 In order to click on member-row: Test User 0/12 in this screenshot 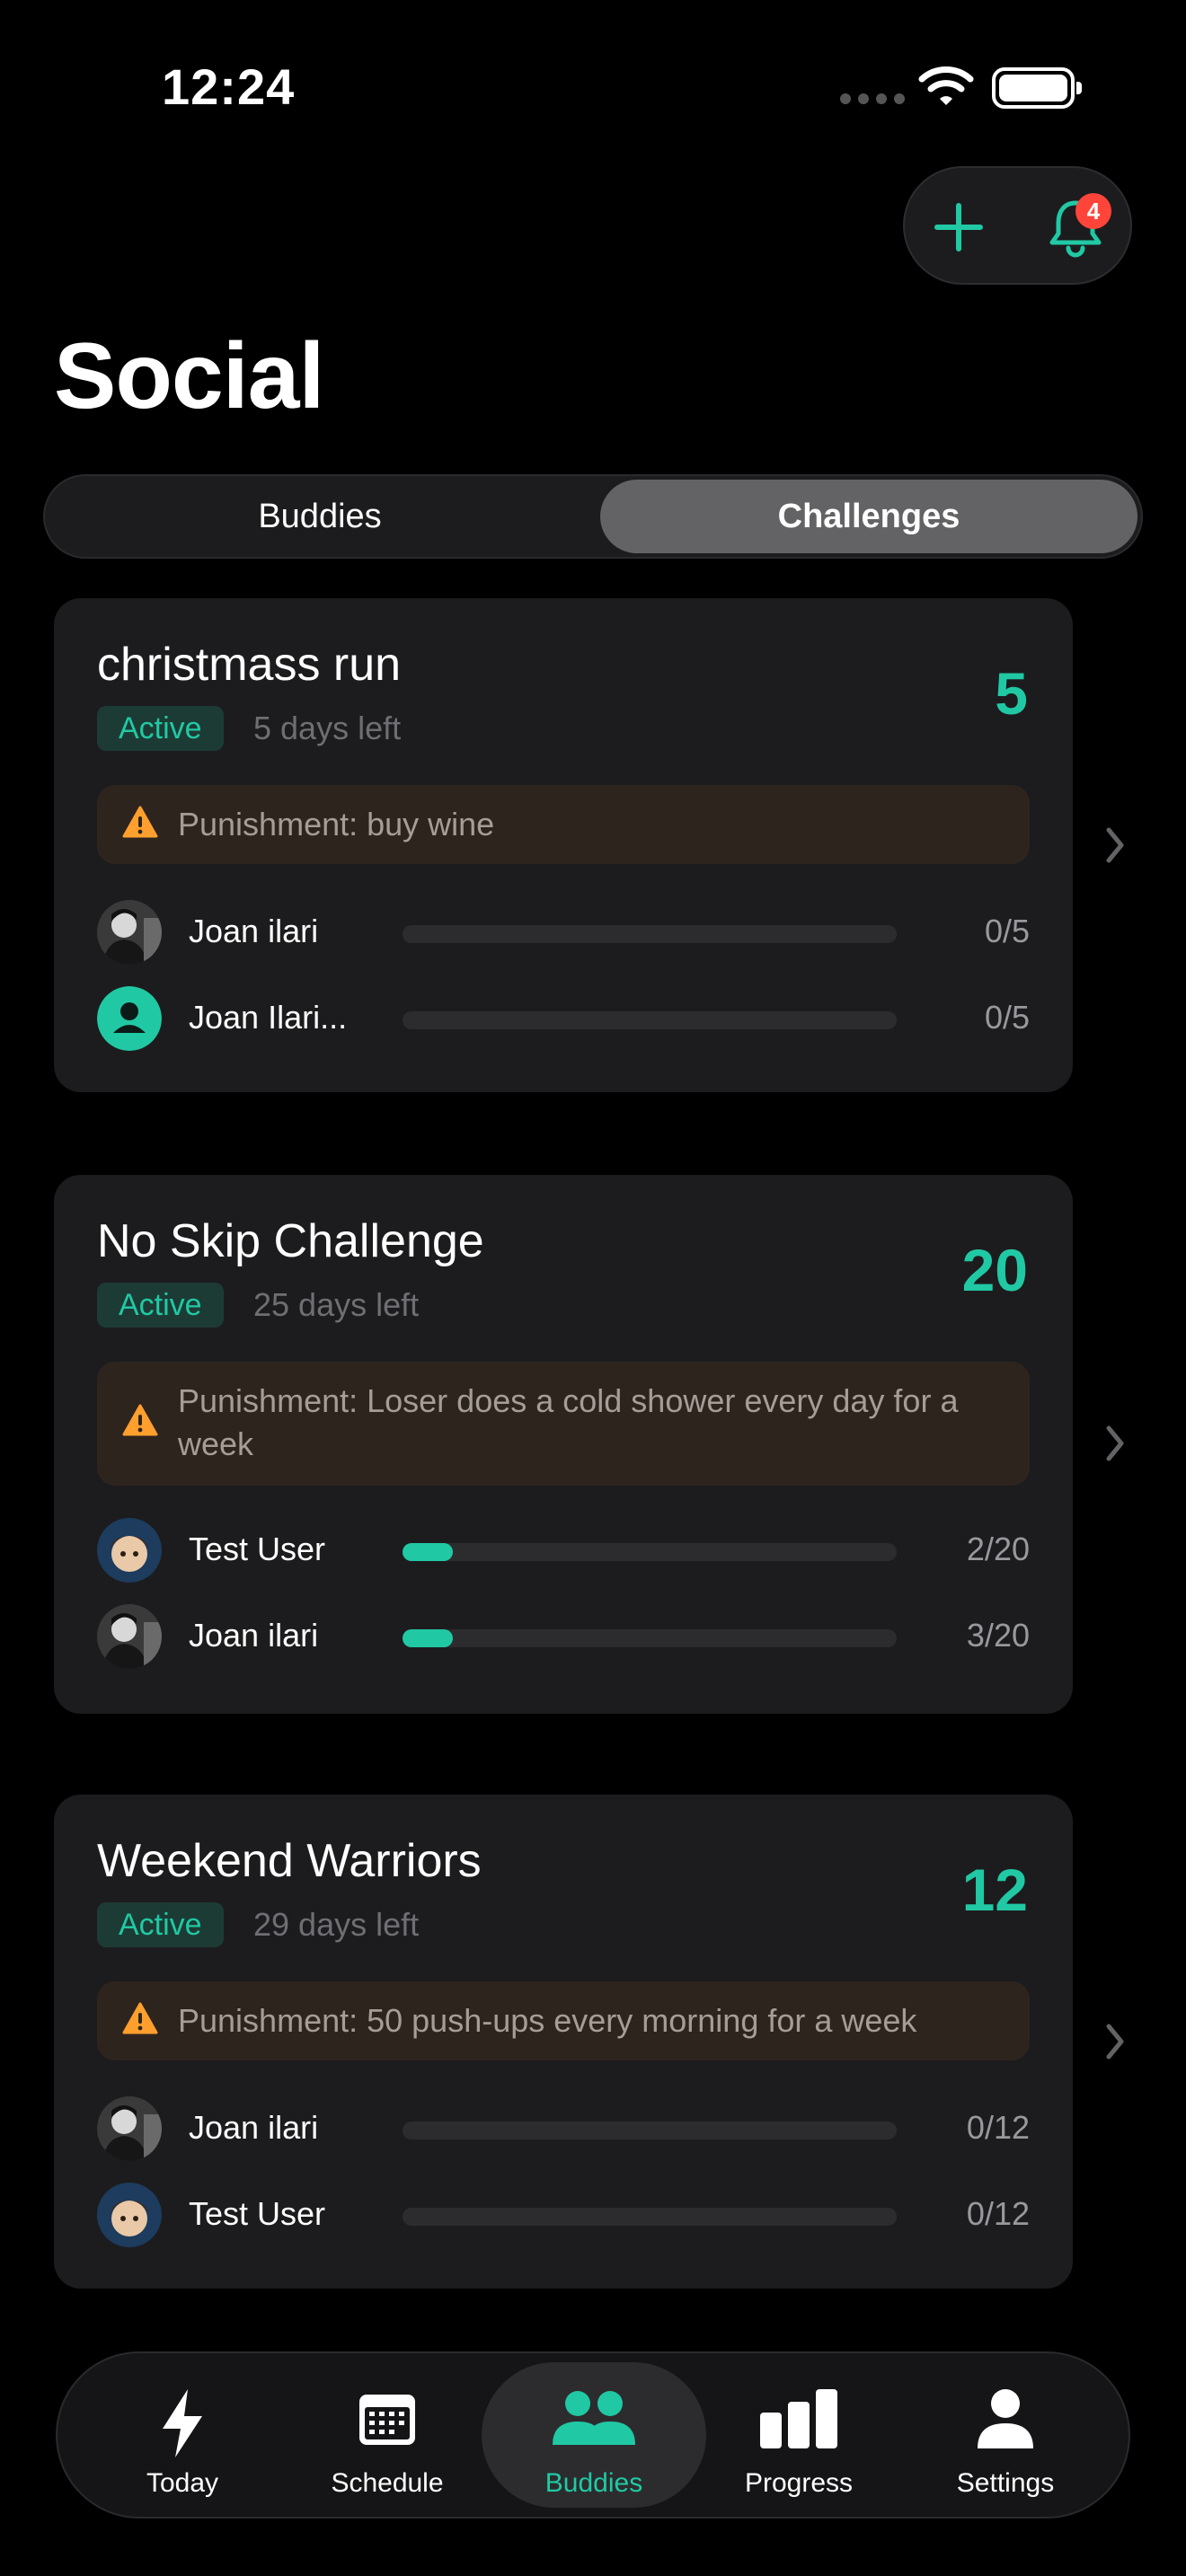, I will do `click(563, 2215)`.